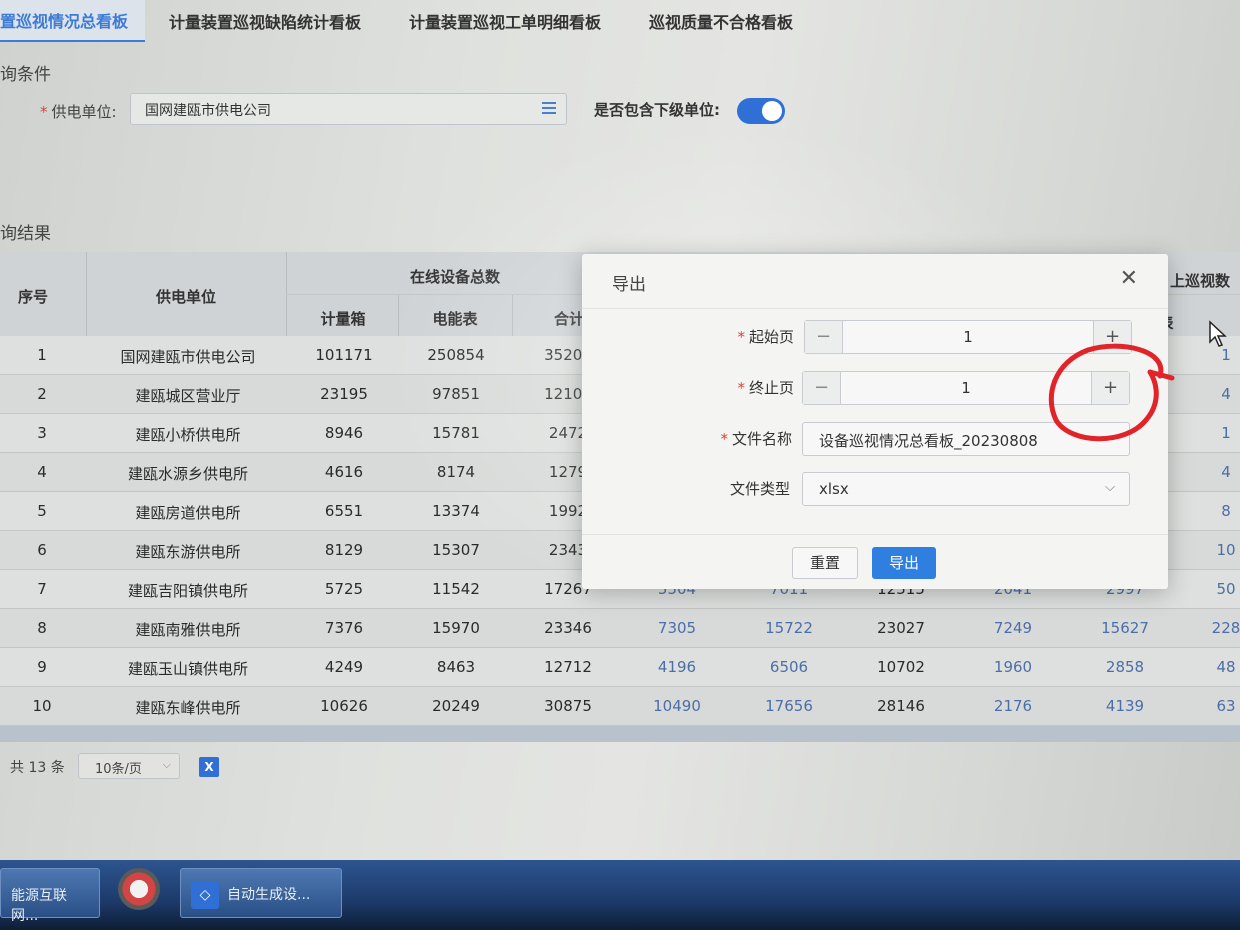 The image size is (1240, 930). What do you see at coordinates (187, 474) in the screenshot?
I see `table-cell-unit: 建瓯水源乡供电所` at bounding box center [187, 474].